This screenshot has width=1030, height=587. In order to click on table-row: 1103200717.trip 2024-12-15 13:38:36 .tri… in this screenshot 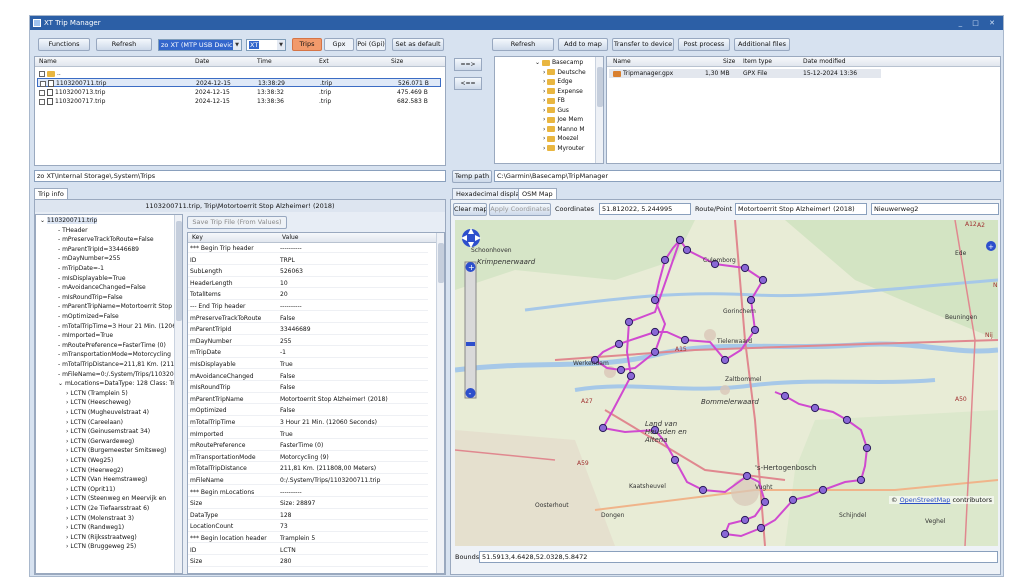, I will do `click(239, 101)`.